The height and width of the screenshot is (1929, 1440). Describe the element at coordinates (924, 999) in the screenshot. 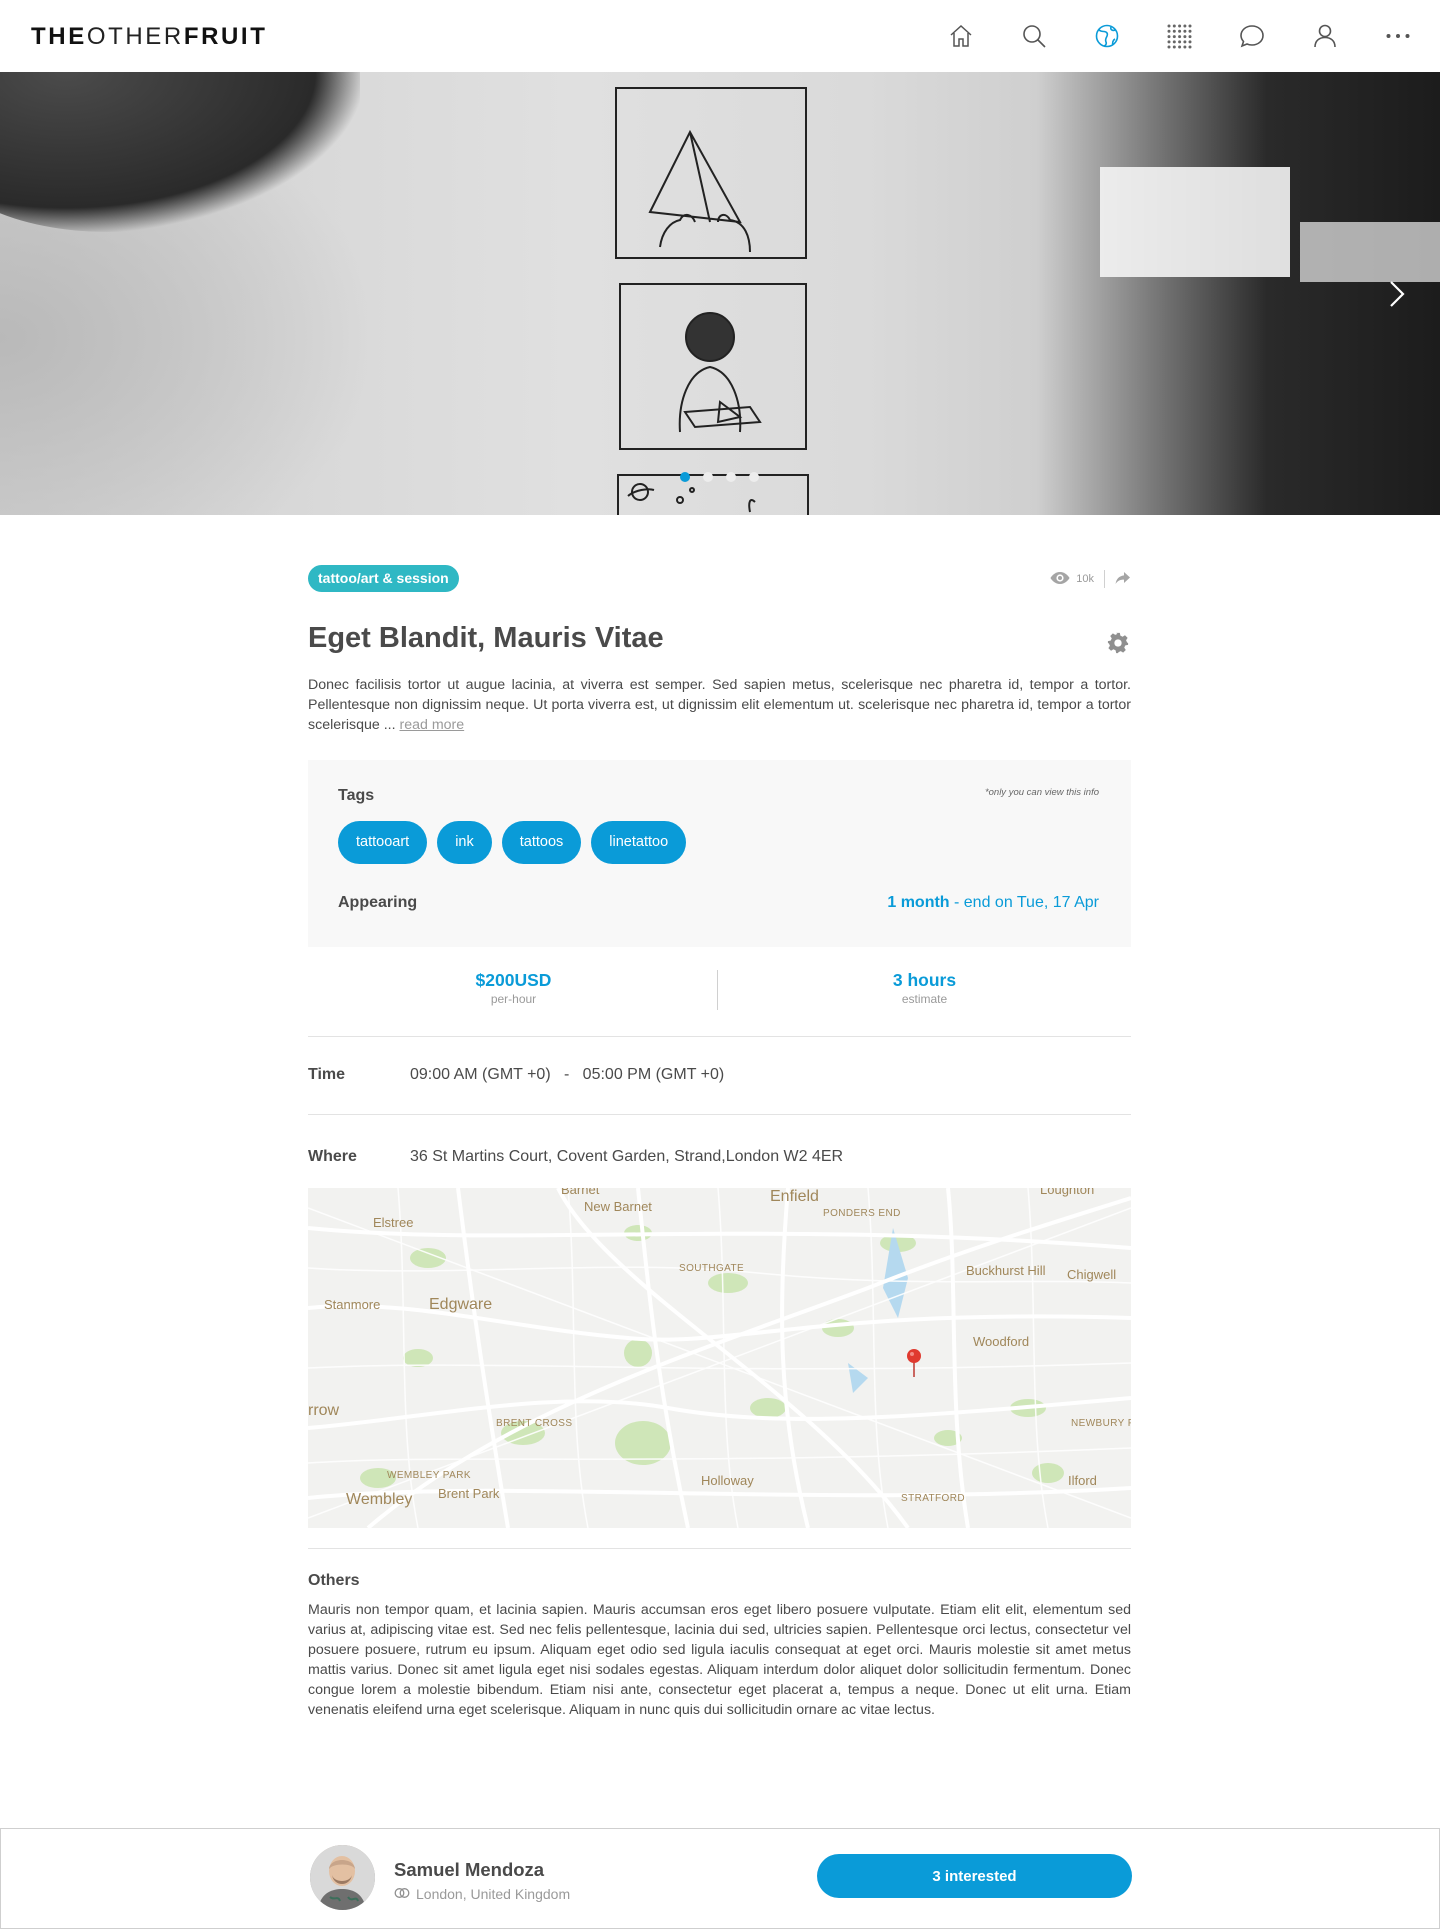

I see `duration-note: estimate` at that location.